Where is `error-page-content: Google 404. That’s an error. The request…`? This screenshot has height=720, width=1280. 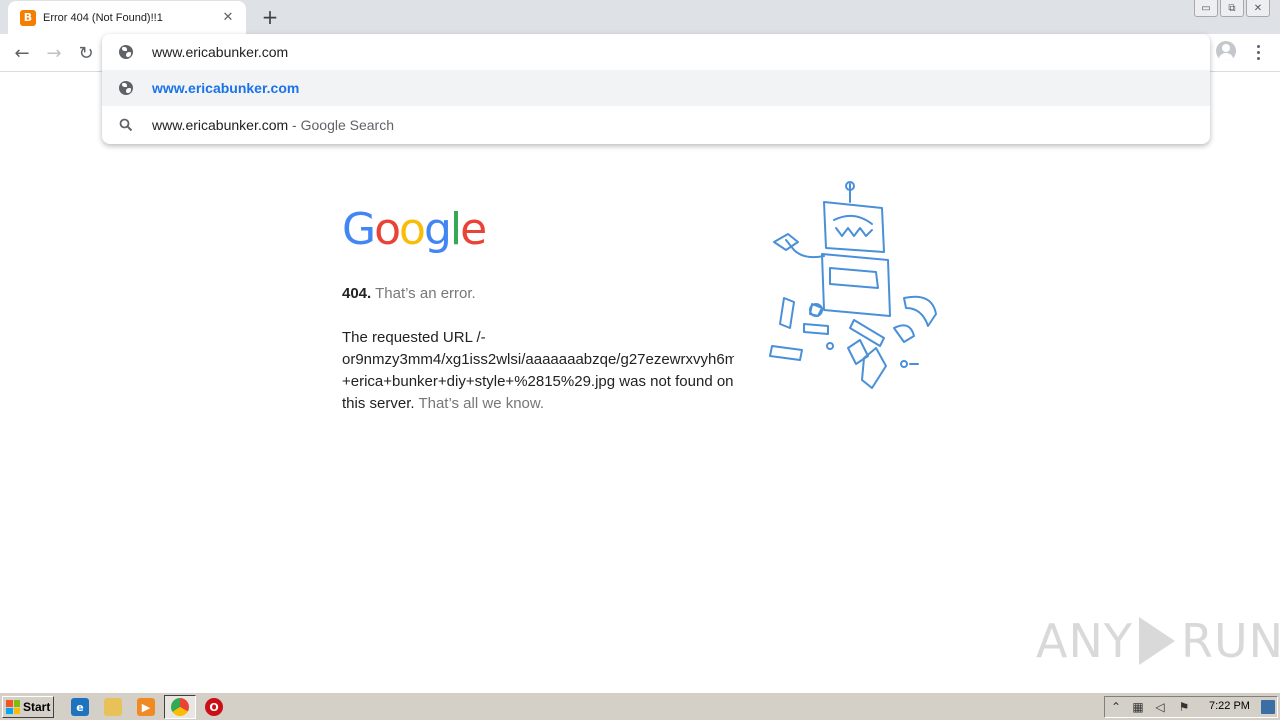 error-page-content: Google 404. That’s an error. The request… is located at coordinates (538, 310).